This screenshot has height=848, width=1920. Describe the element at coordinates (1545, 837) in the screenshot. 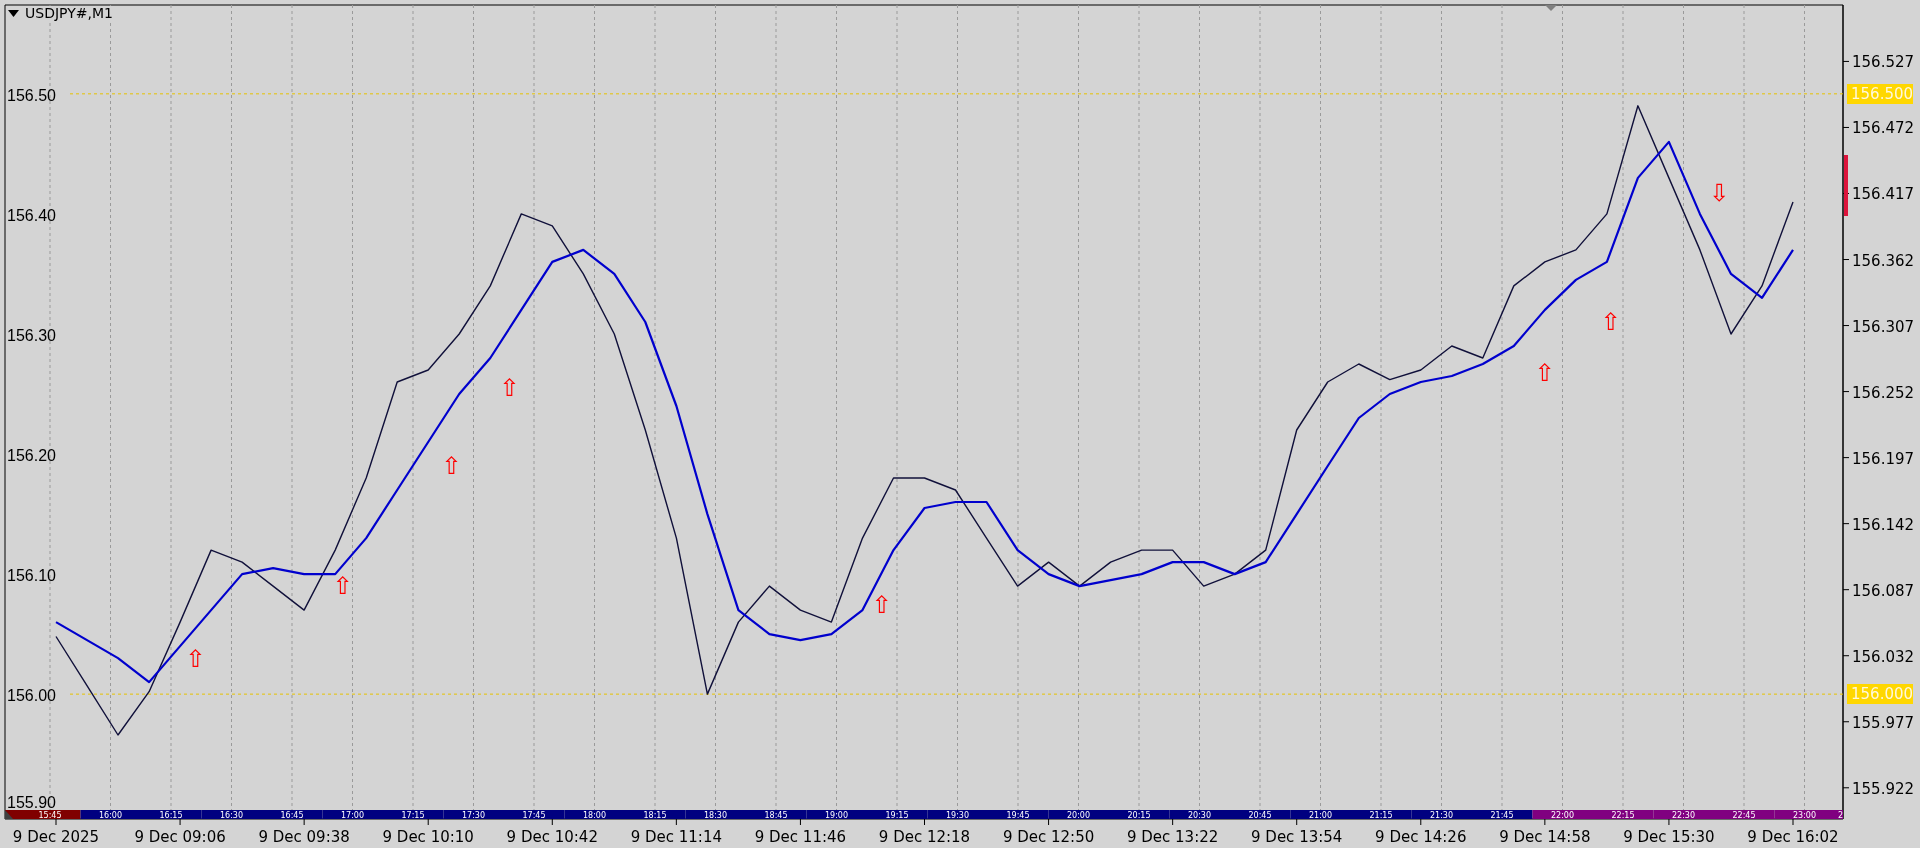

I see `time-axis-label: 9 Dec 14:58` at that location.